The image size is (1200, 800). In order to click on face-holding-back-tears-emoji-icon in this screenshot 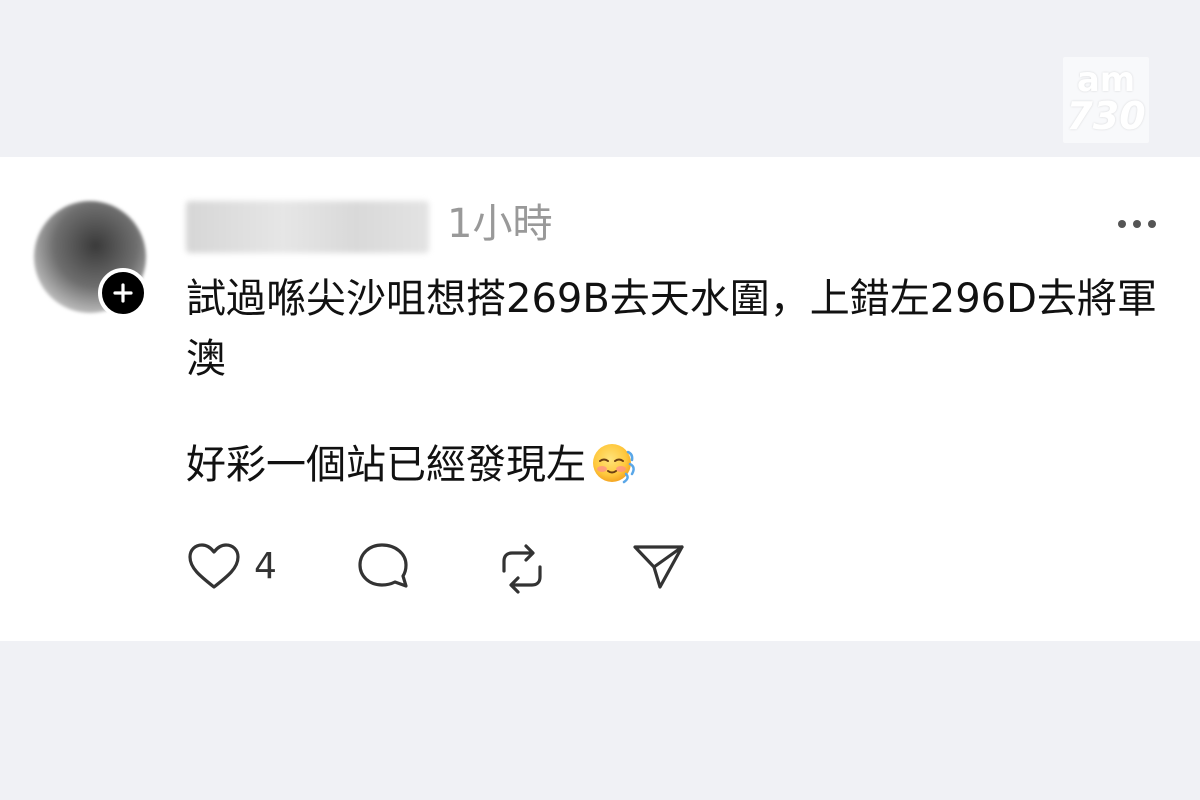, I will do `click(614, 464)`.